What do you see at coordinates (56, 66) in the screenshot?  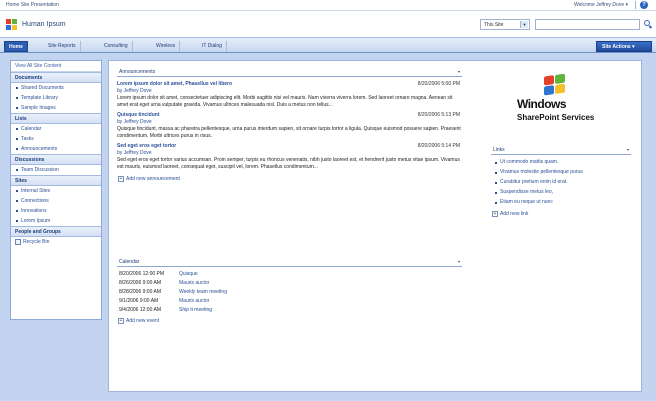 I see `view-all-site-content-link: View All Site Content` at bounding box center [56, 66].